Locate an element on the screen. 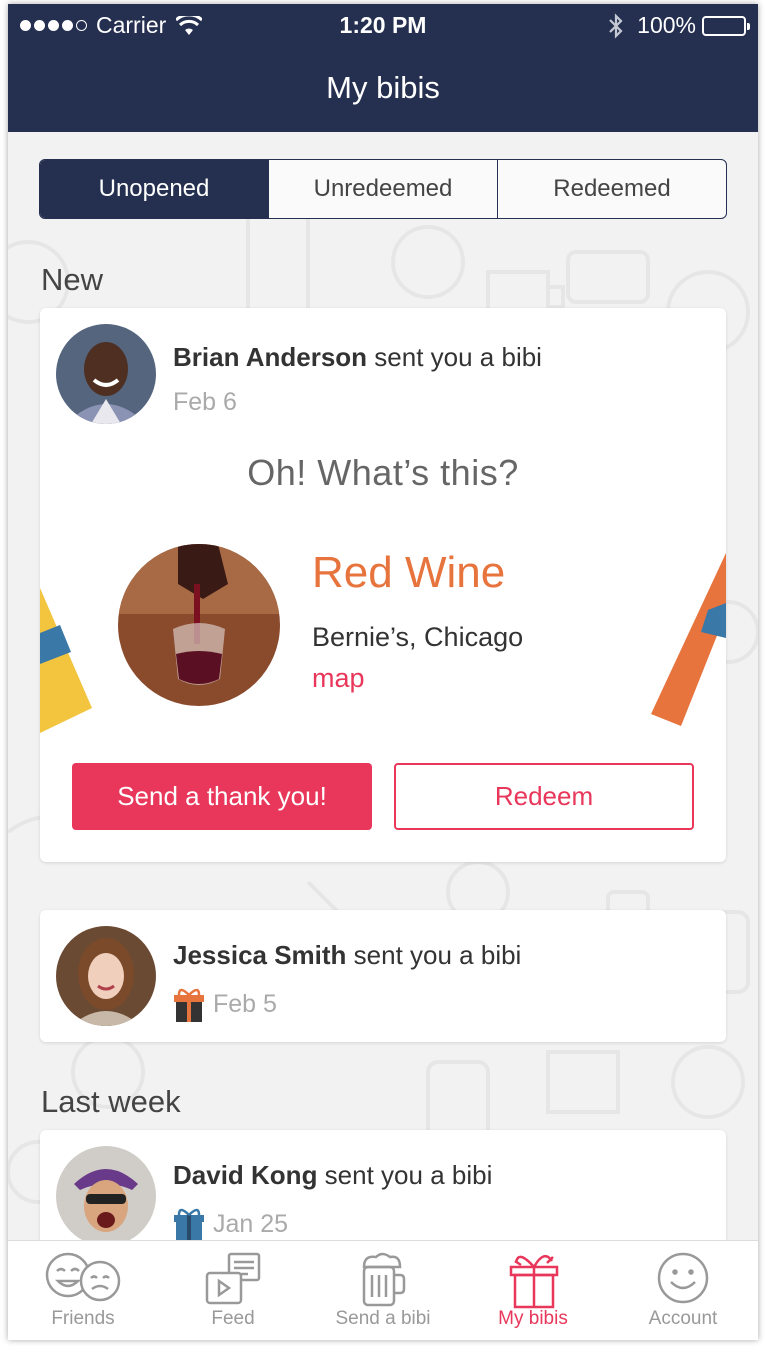  avatar-jessica-image is located at coordinates (106, 976).